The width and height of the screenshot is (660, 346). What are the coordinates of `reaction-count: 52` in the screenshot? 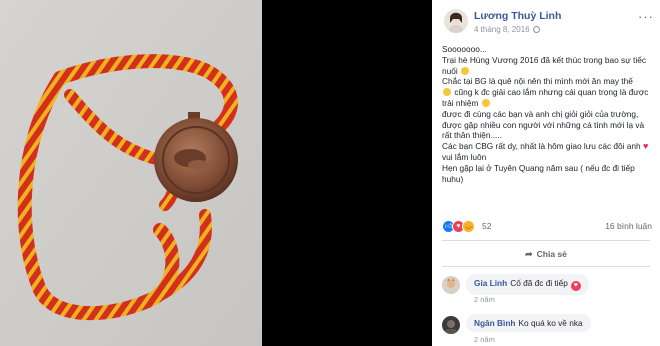 It's located at (486, 226).